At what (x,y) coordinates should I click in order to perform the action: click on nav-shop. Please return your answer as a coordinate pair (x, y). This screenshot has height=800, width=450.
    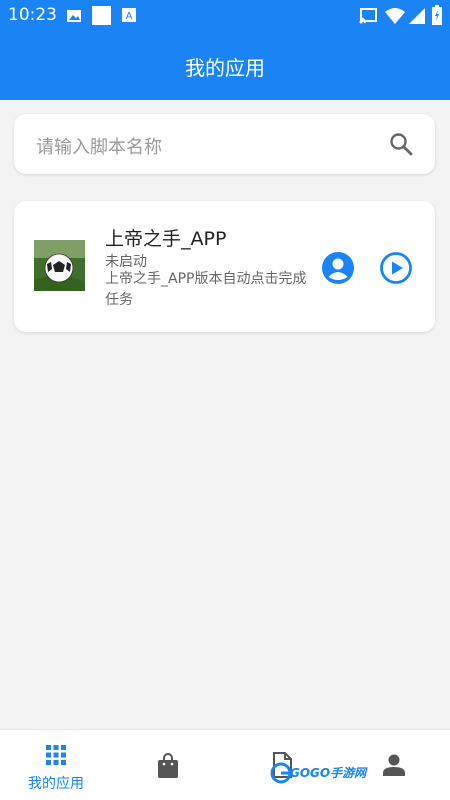
    Looking at the image, I should click on (168, 765).